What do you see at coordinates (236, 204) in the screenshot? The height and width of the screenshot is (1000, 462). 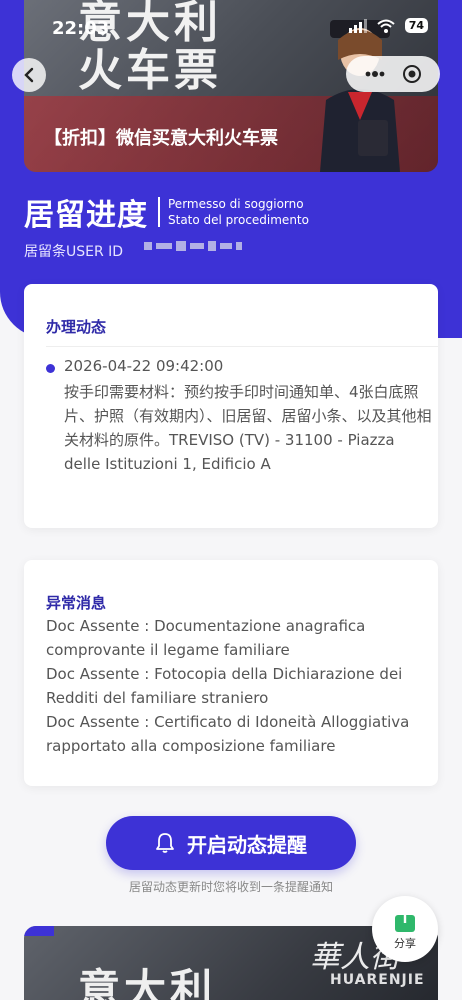 I see `page-subtitle-line1: Permesso di soggiorno` at bounding box center [236, 204].